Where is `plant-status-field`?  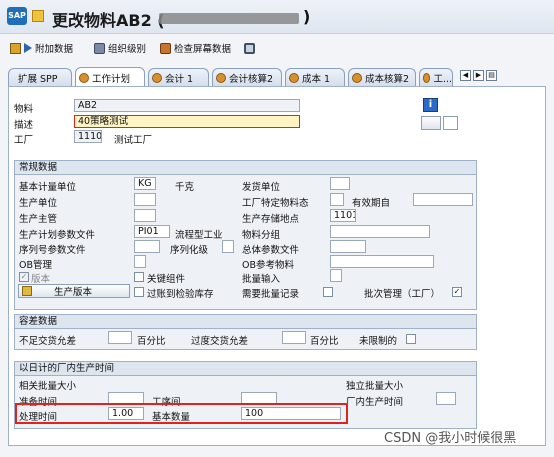 plant-status-field is located at coordinates (337, 199).